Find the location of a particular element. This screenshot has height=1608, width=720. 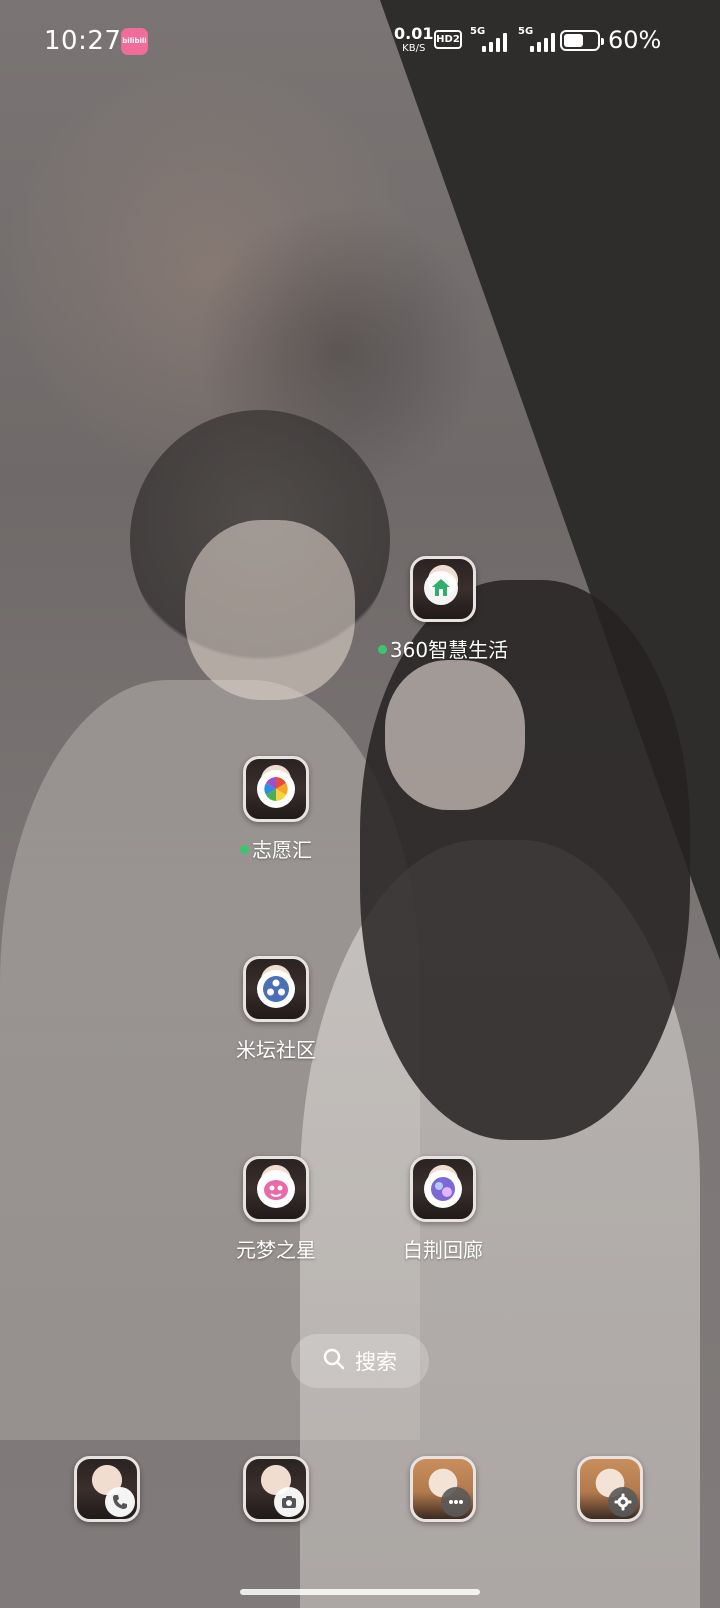

status-time: 10:27 is located at coordinates (83, 41).